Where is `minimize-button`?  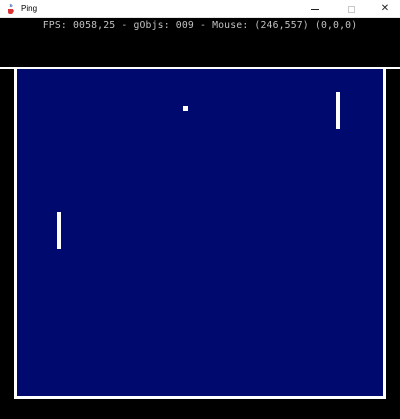 minimize-button is located at coordinates (315, 9).